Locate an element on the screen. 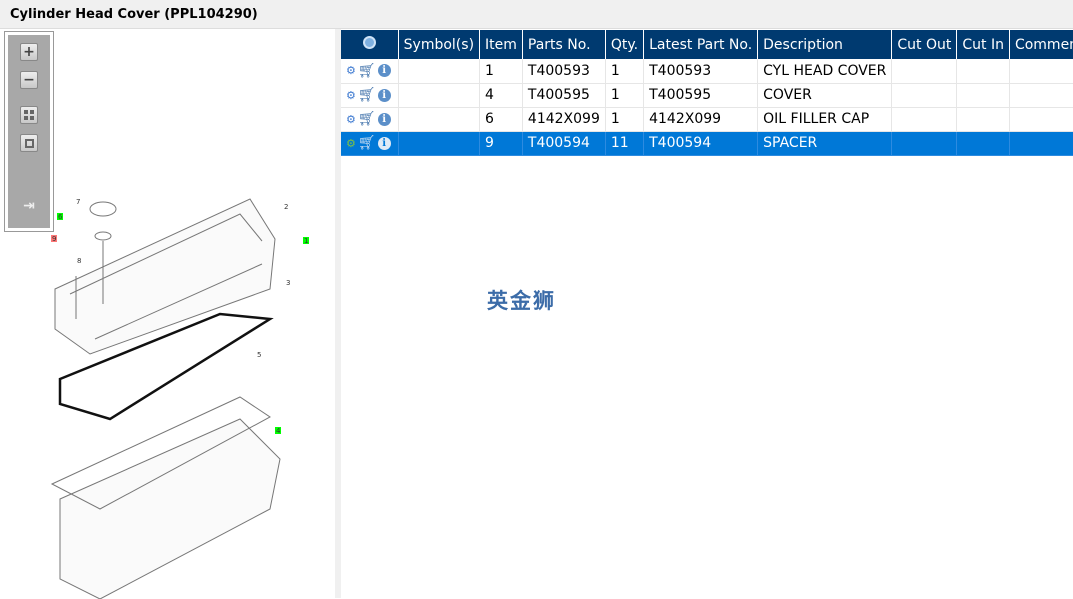 The image size is (1073, 599). cell-latest-part-no: T400593 is located at coordinates (701, 71).